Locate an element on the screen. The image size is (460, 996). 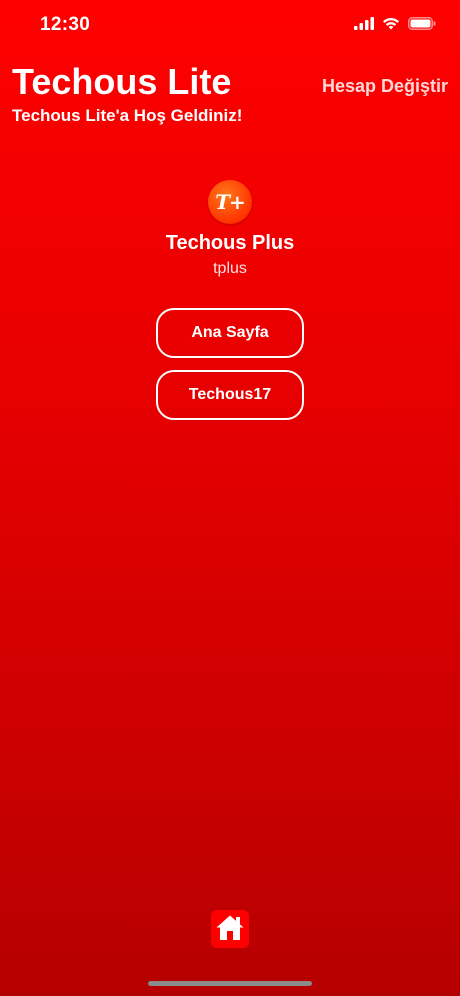
action-buttons: Ana Sayfa Techous17 is located at coordinates (230, 364).